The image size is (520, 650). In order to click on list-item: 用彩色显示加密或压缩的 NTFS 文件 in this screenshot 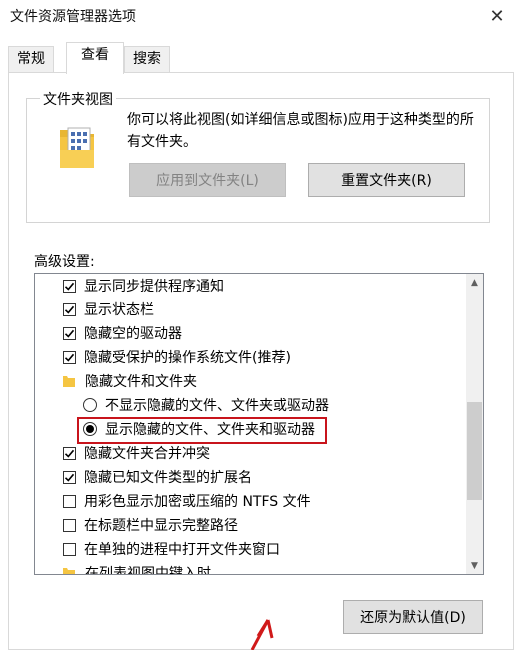, I will do `click(251, 501)`.